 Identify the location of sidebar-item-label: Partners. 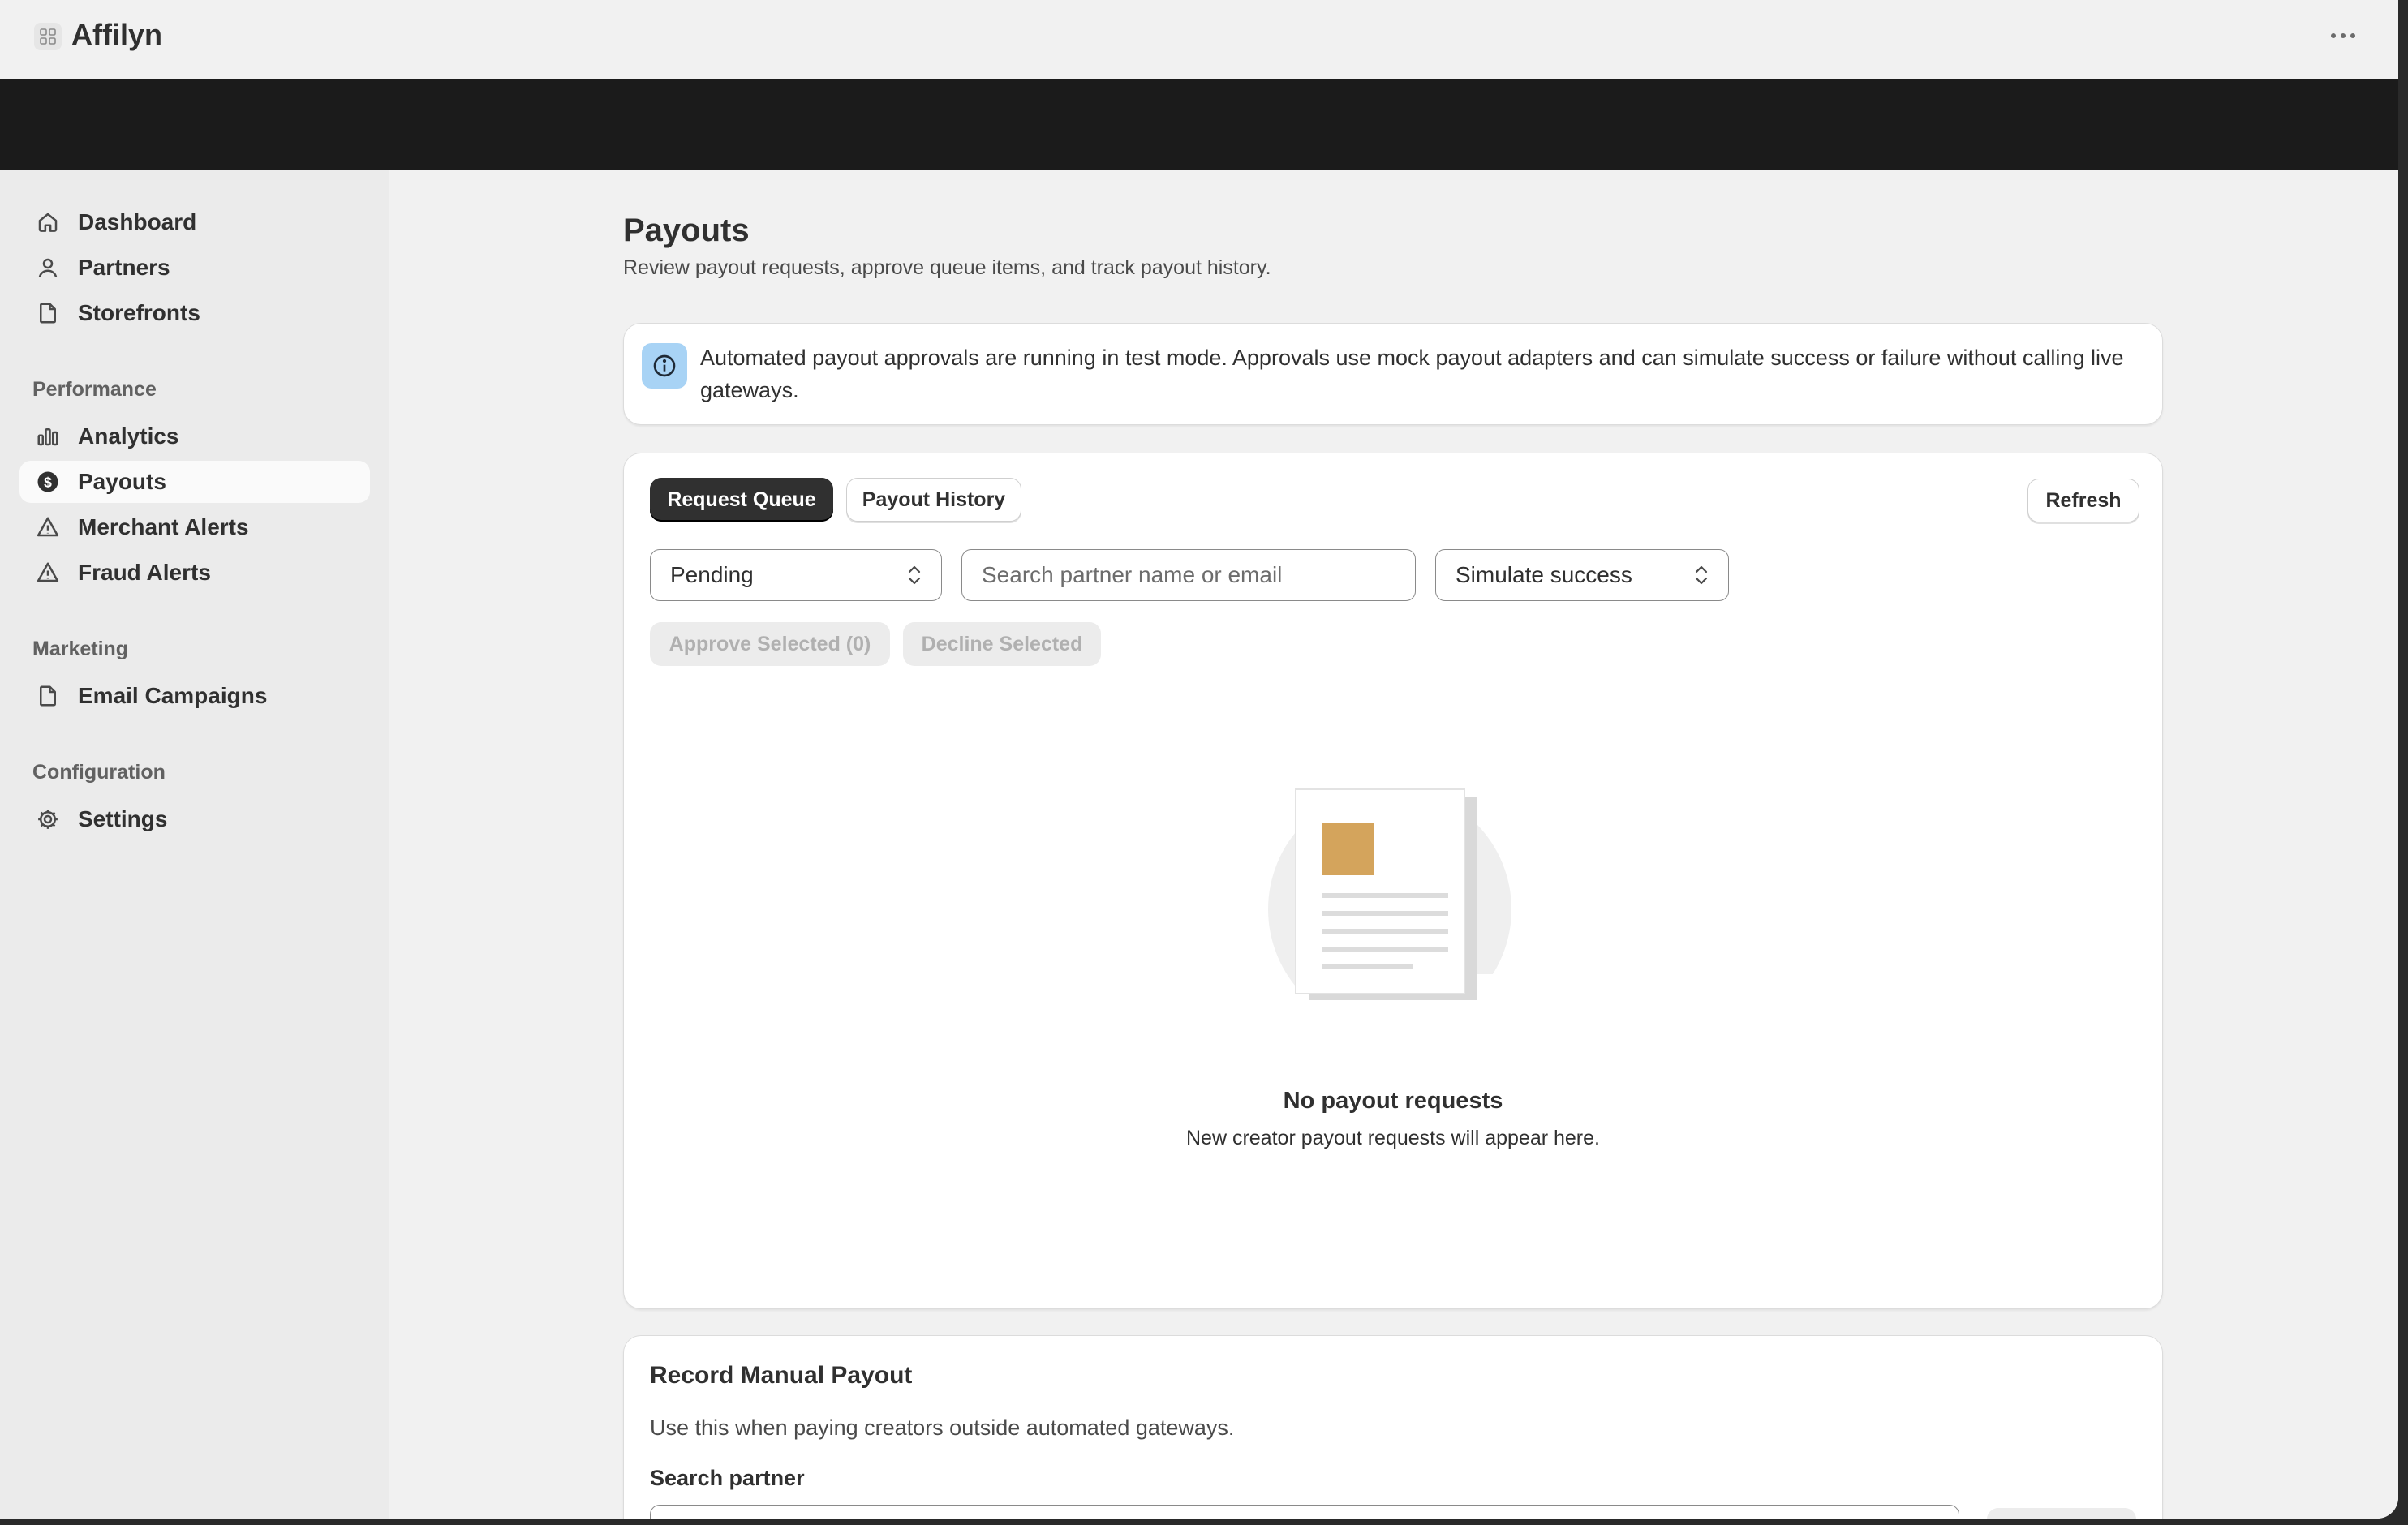
(124, 267).